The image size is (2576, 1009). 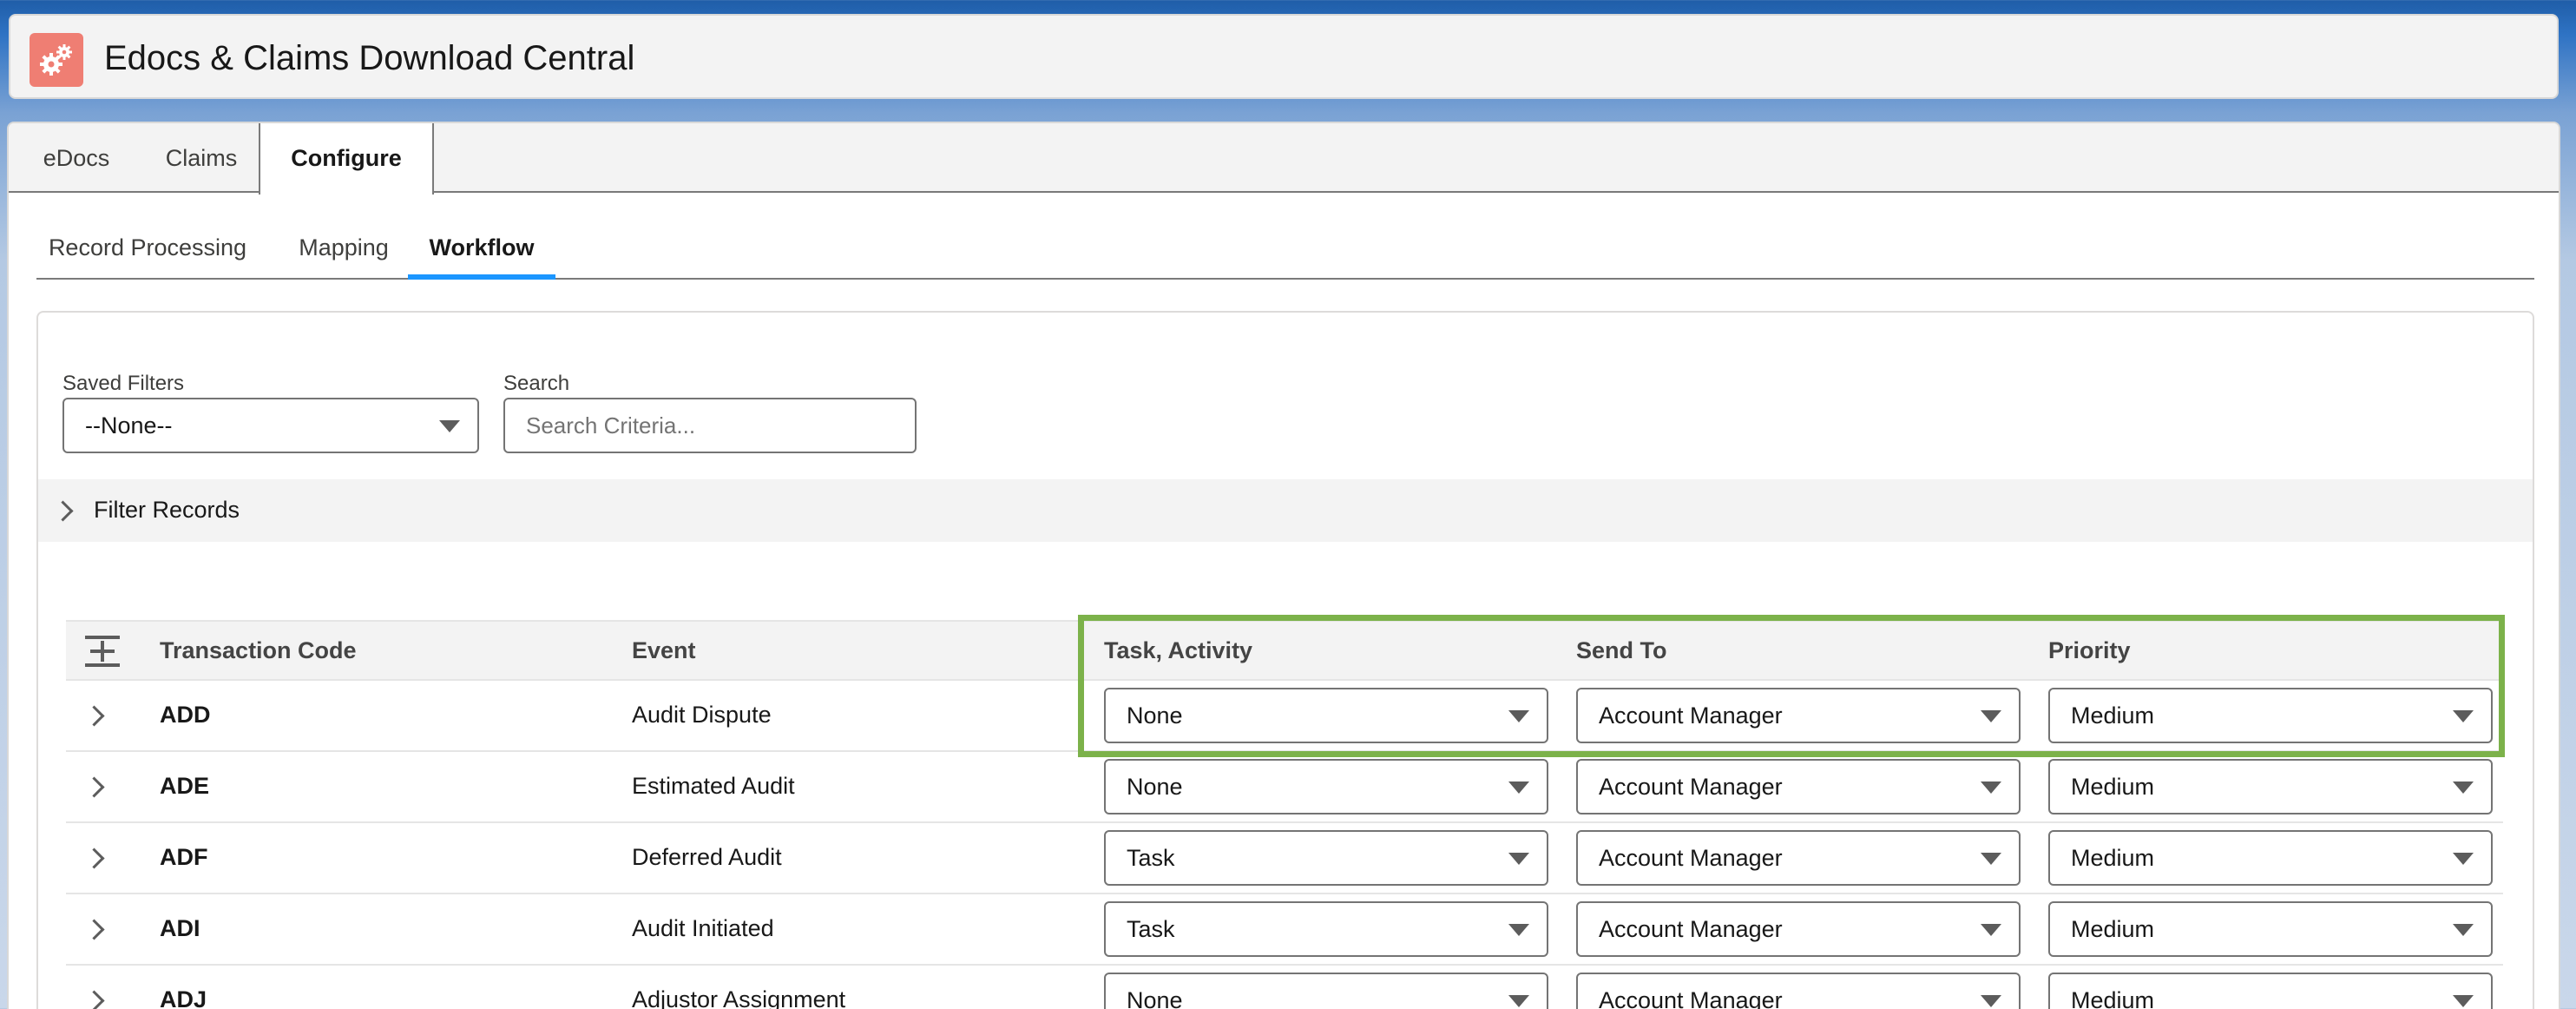 I want to click on app-header: Edocs & Claims Download Central, so click(x=1284, y=56).